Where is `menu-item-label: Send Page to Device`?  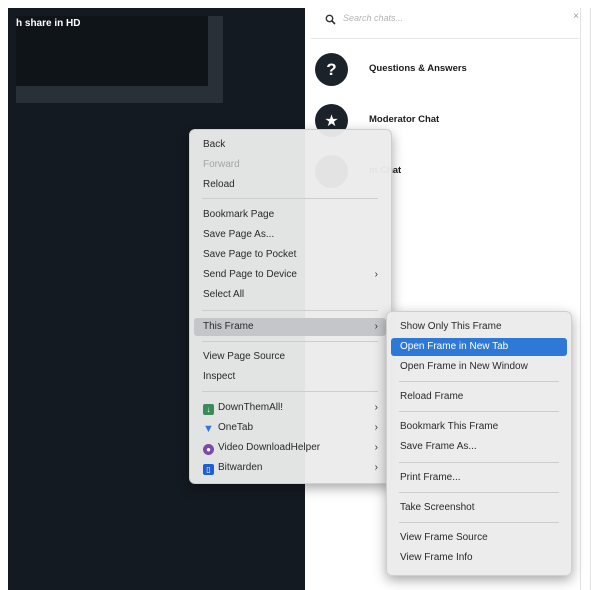
menu-item-label: Send Page to Device is located at coordinates (250, 274).